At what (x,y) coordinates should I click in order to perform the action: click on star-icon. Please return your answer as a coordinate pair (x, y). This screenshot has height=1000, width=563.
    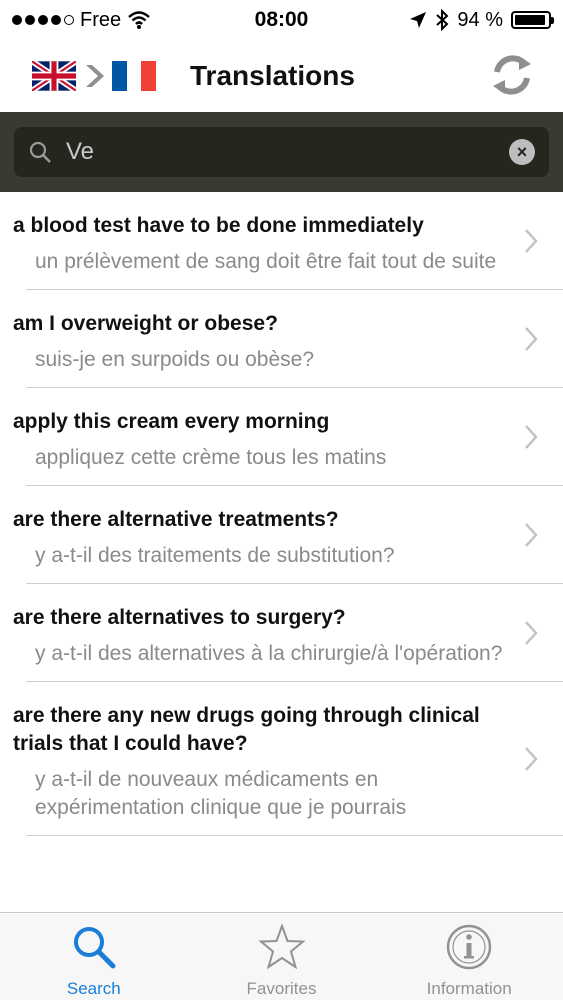
    Looking at the image, I should click on (281, 946).